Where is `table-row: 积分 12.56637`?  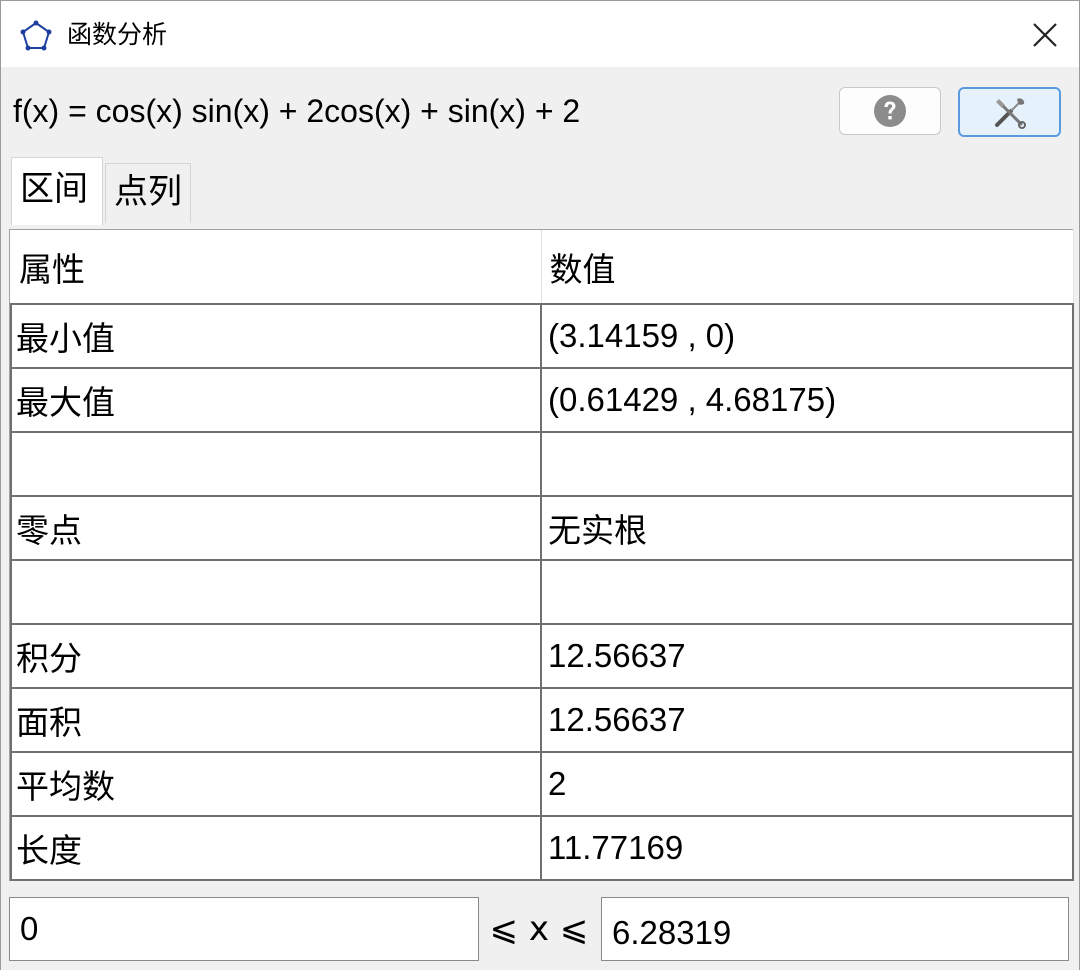
table-row: 积分 12.56637 is located at coordinates (542, 656).